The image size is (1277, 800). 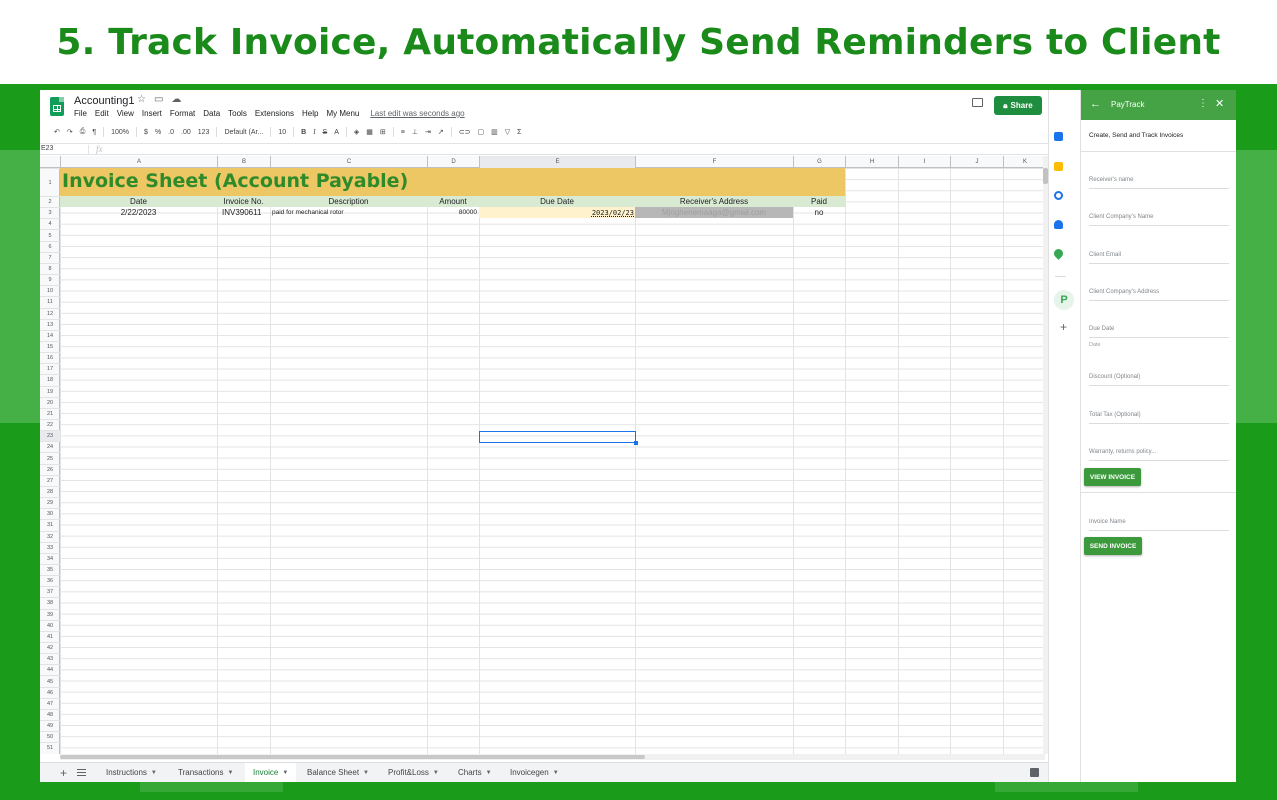 I want to click on vertical-align-icon: ⊥, so click(x=415, y=132).